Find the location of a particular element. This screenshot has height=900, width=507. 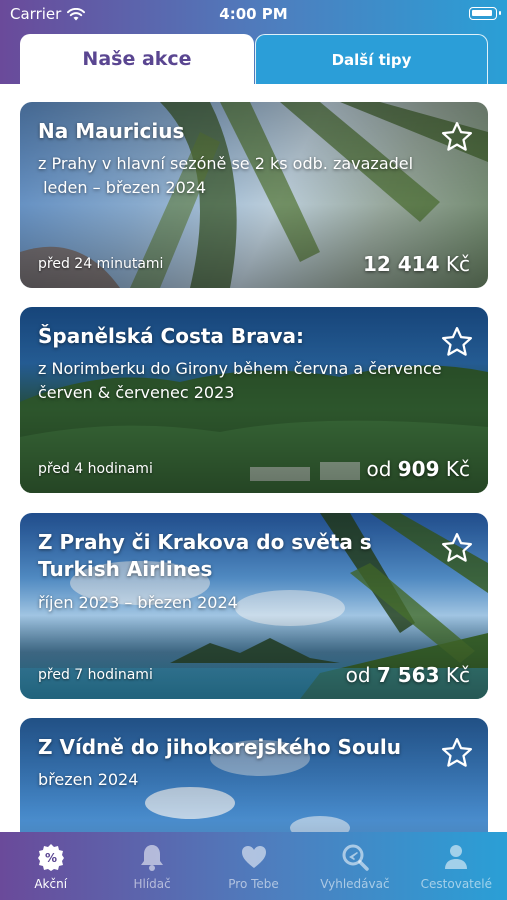

header: Carrier 4:00 PM Naše akce Další tipy is located at coordinates (253, 42).